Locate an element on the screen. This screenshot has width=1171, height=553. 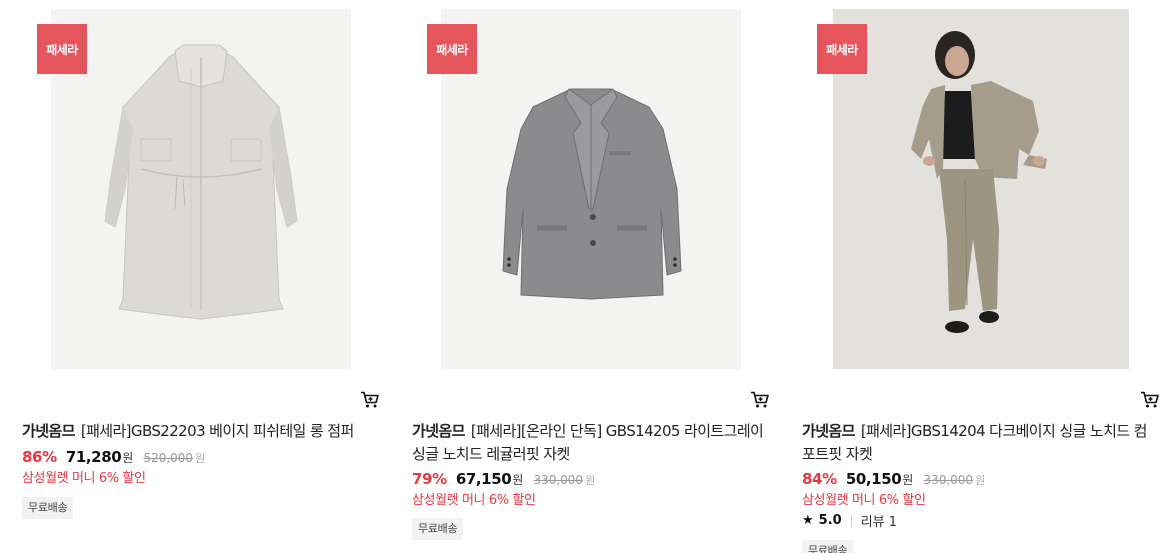
sale-price: 50,150 is located at coordinates (873, 479).